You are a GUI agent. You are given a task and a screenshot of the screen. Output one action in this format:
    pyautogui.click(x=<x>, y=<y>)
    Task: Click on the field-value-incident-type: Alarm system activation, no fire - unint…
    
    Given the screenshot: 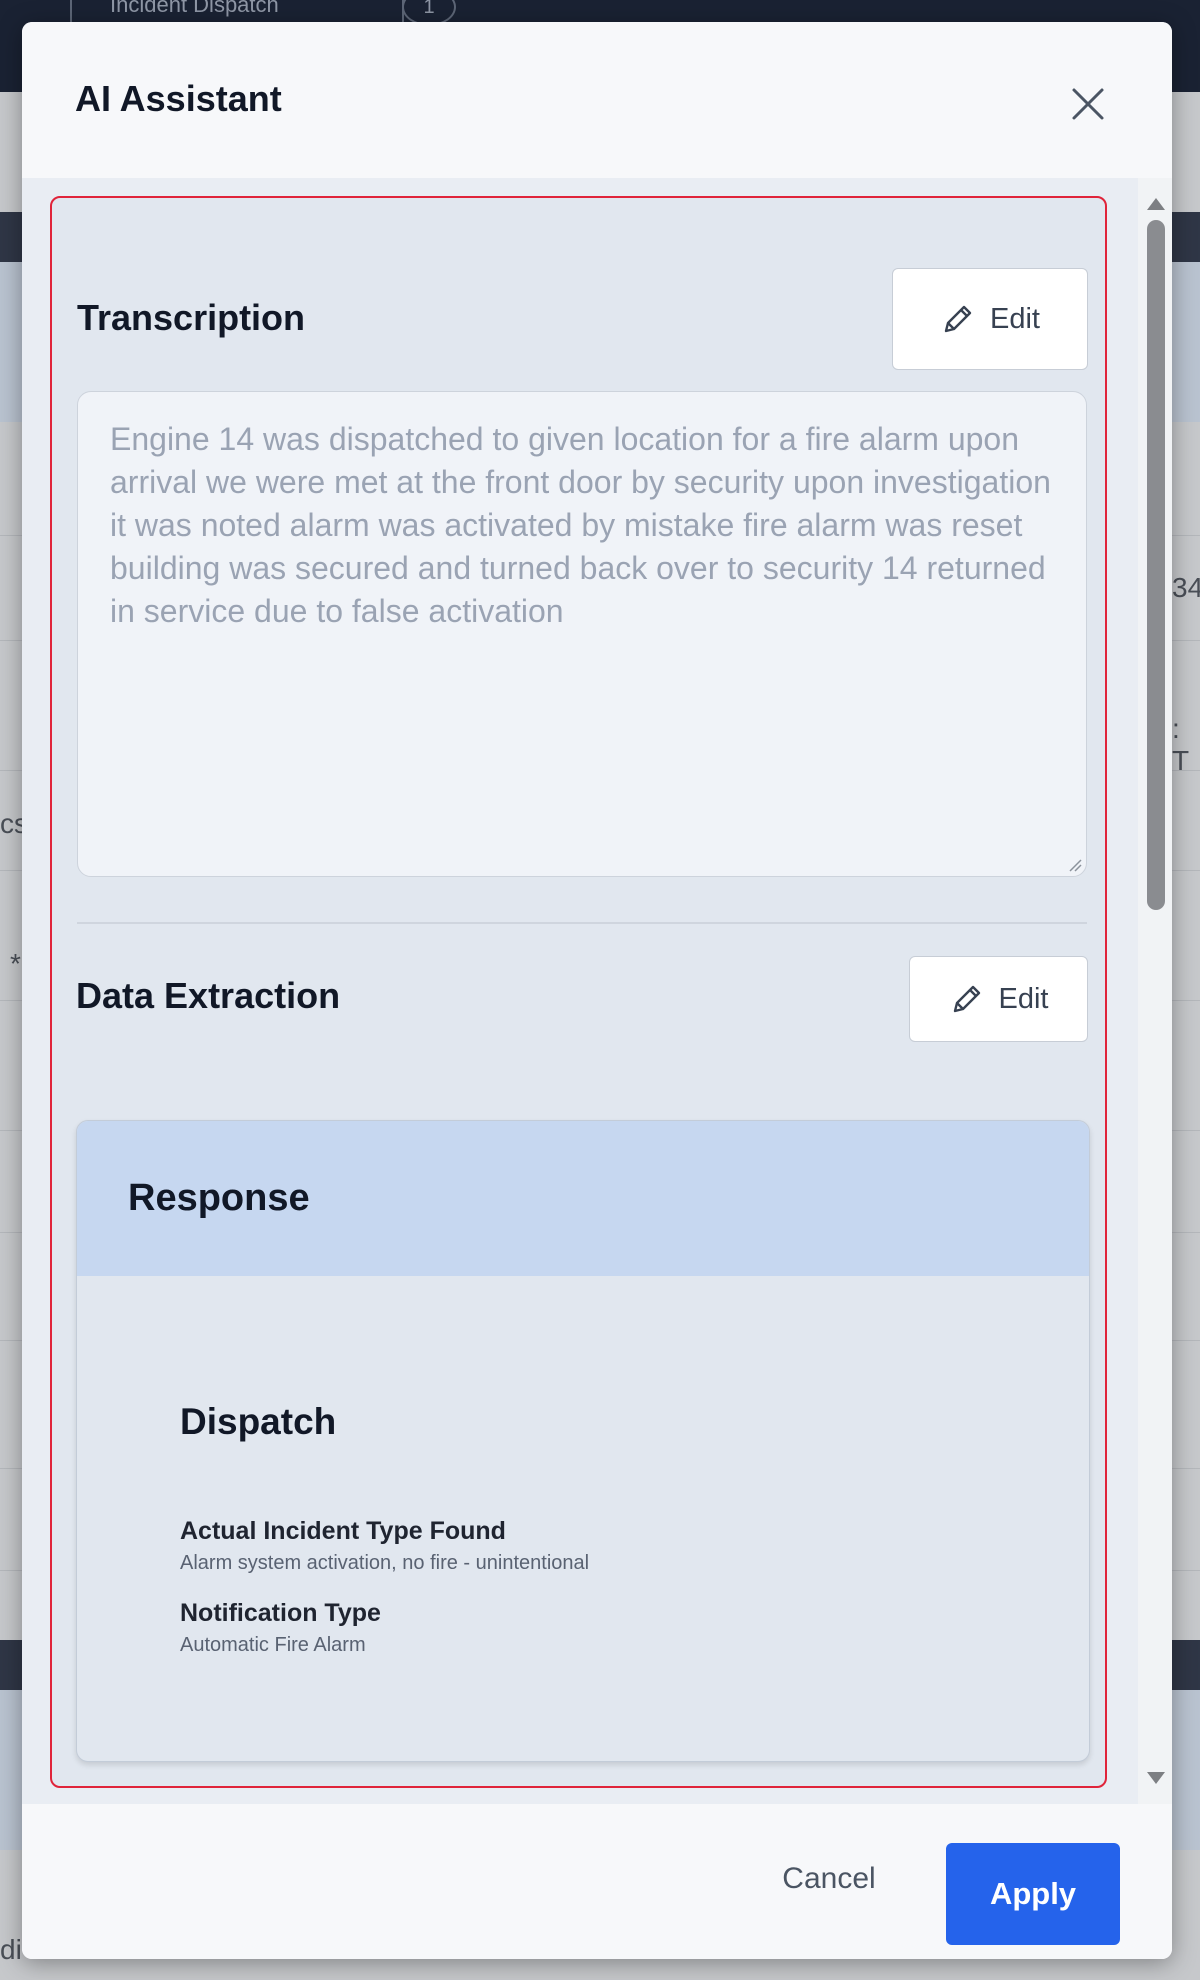 What is the action you would take?
    pyautogui.click(x=385, y=1563)
    